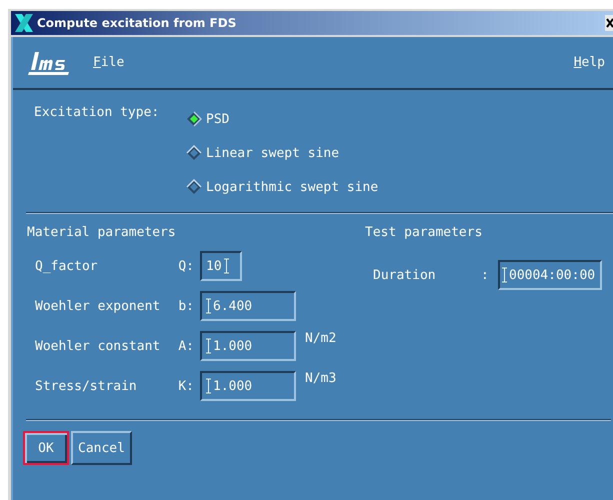 The image size is (613, 500). Describe the element at coordinates (24, 23) in the screenshot. I see `x-logo-icon` at that location.